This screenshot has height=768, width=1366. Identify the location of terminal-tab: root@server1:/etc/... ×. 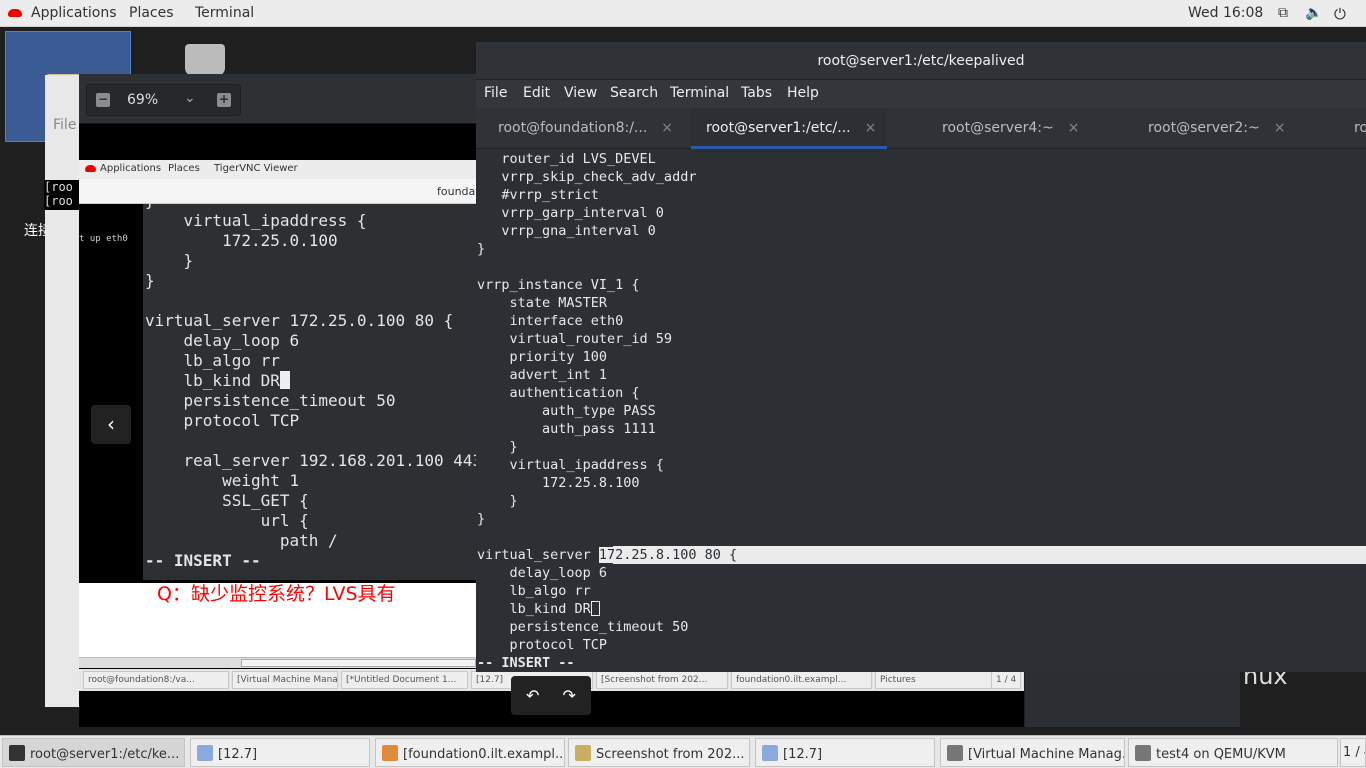
(789, 128).